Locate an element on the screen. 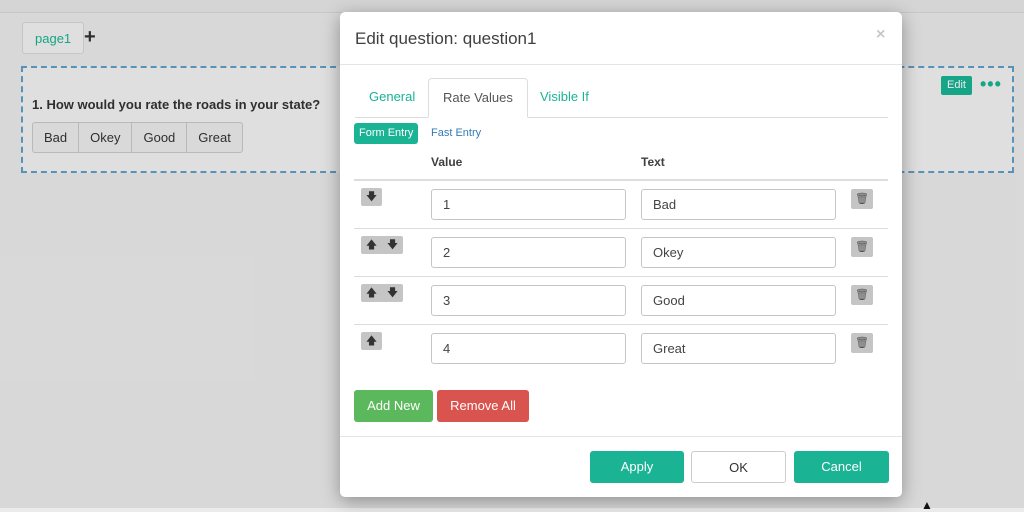  value-input: 4 is located at coordinates (528, 348).